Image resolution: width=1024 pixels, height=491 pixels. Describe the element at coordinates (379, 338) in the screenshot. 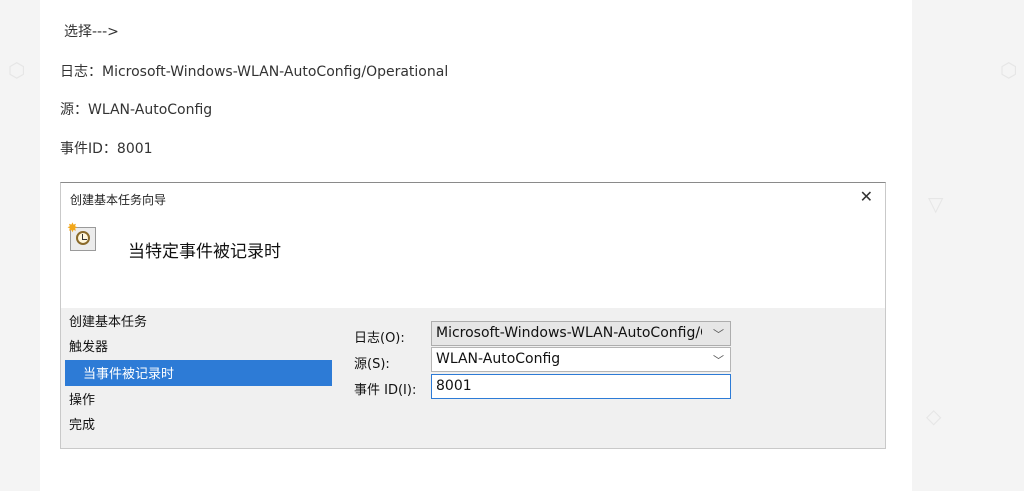

I see `log-label: 日志(O):` at that location.